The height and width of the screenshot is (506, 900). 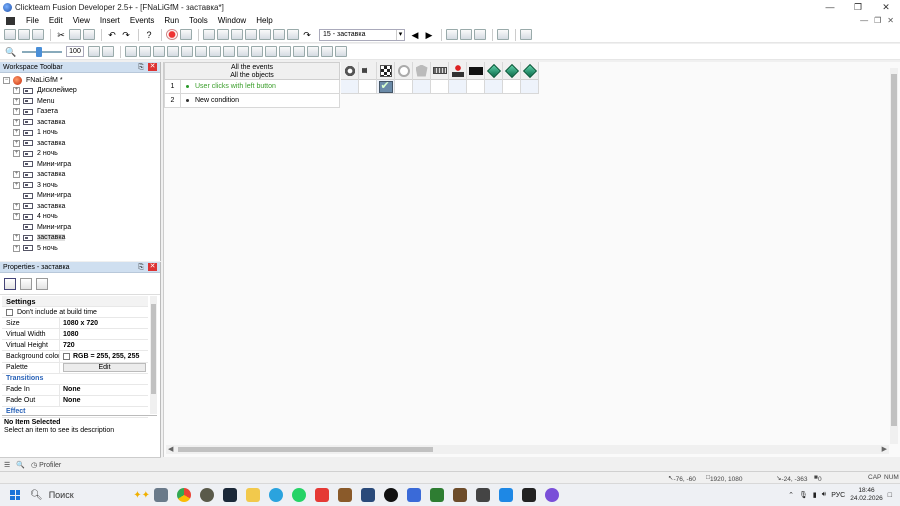 What do you see at coordinates (90, 495) in the screenshot?
I see `taskbar-search: 🔍︎ Поиск ✦✦` at bounding box center [90, 495].